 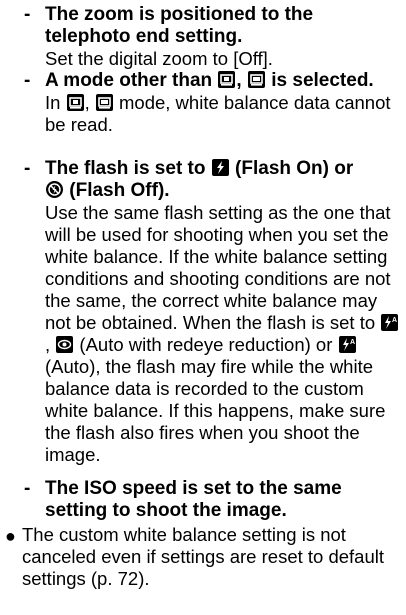 What do you see at coordinates (206, 344) in the screenshot?
I see `body-text: (Auto with redeye reduction) or` at bounding box center [206, 344].